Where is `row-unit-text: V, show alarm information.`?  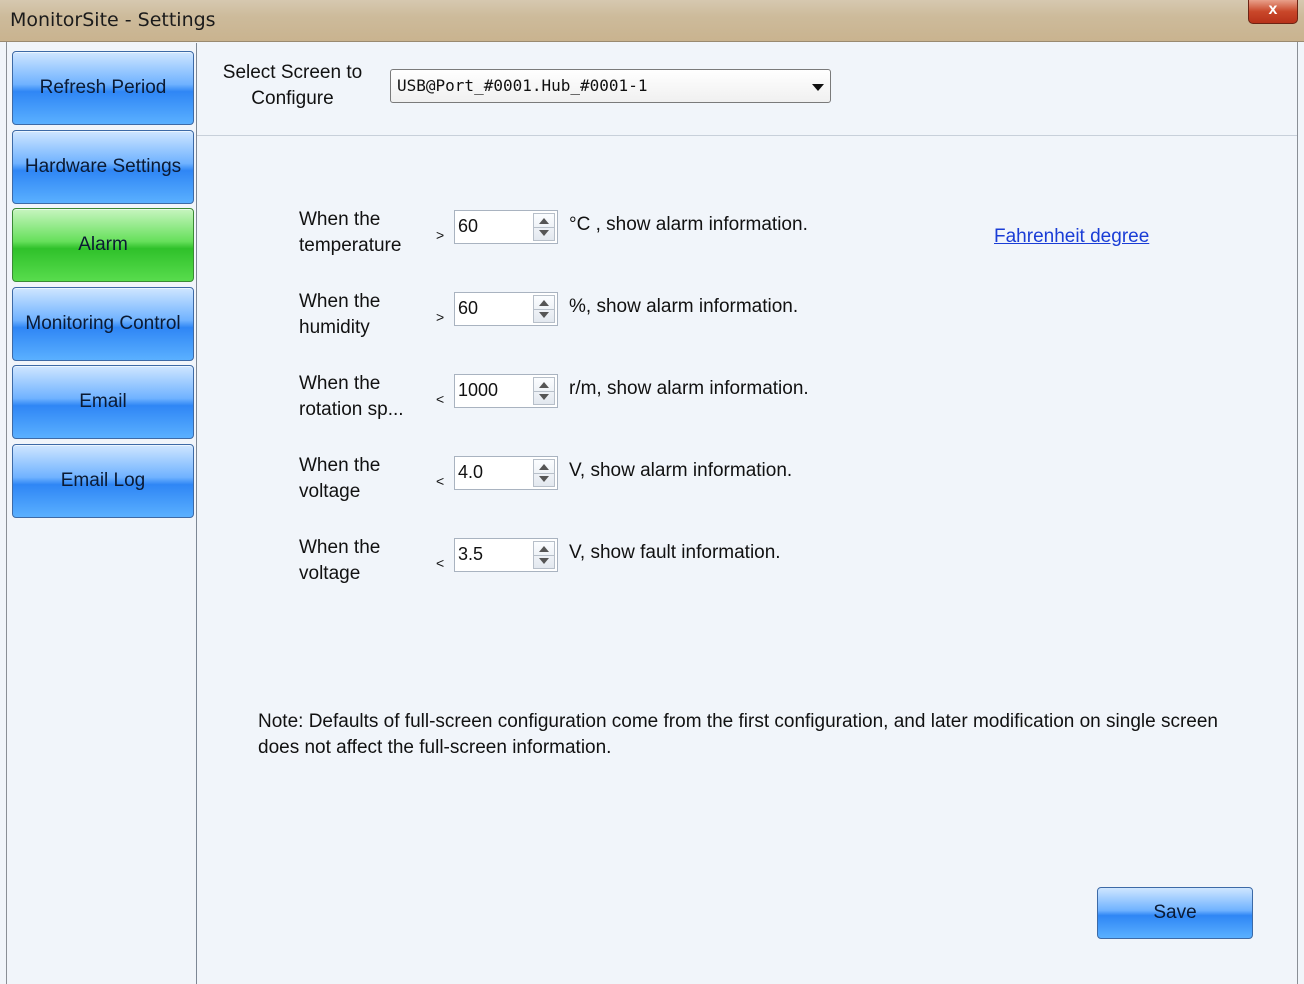
row-unit-text: V, show alarm information. is located at coordinates (681, 470).